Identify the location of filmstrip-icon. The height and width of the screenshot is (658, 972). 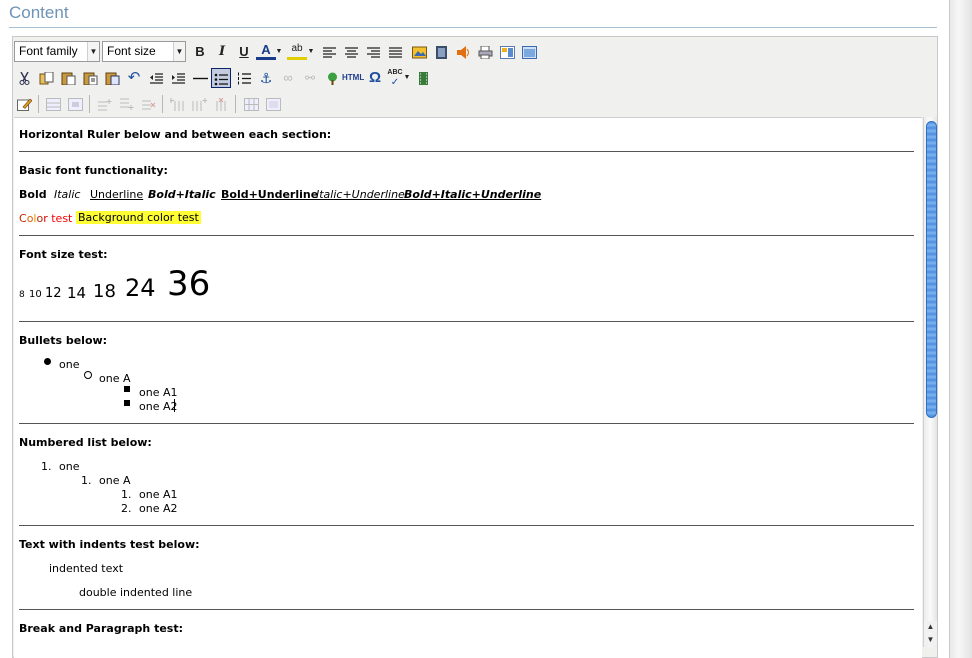
(423, 79).